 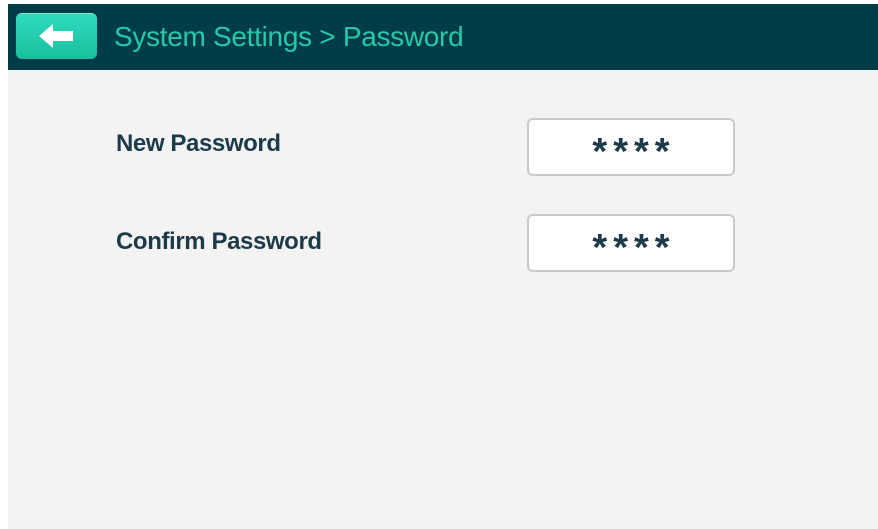 I want to click on back-button, so click(x=56, y=36).